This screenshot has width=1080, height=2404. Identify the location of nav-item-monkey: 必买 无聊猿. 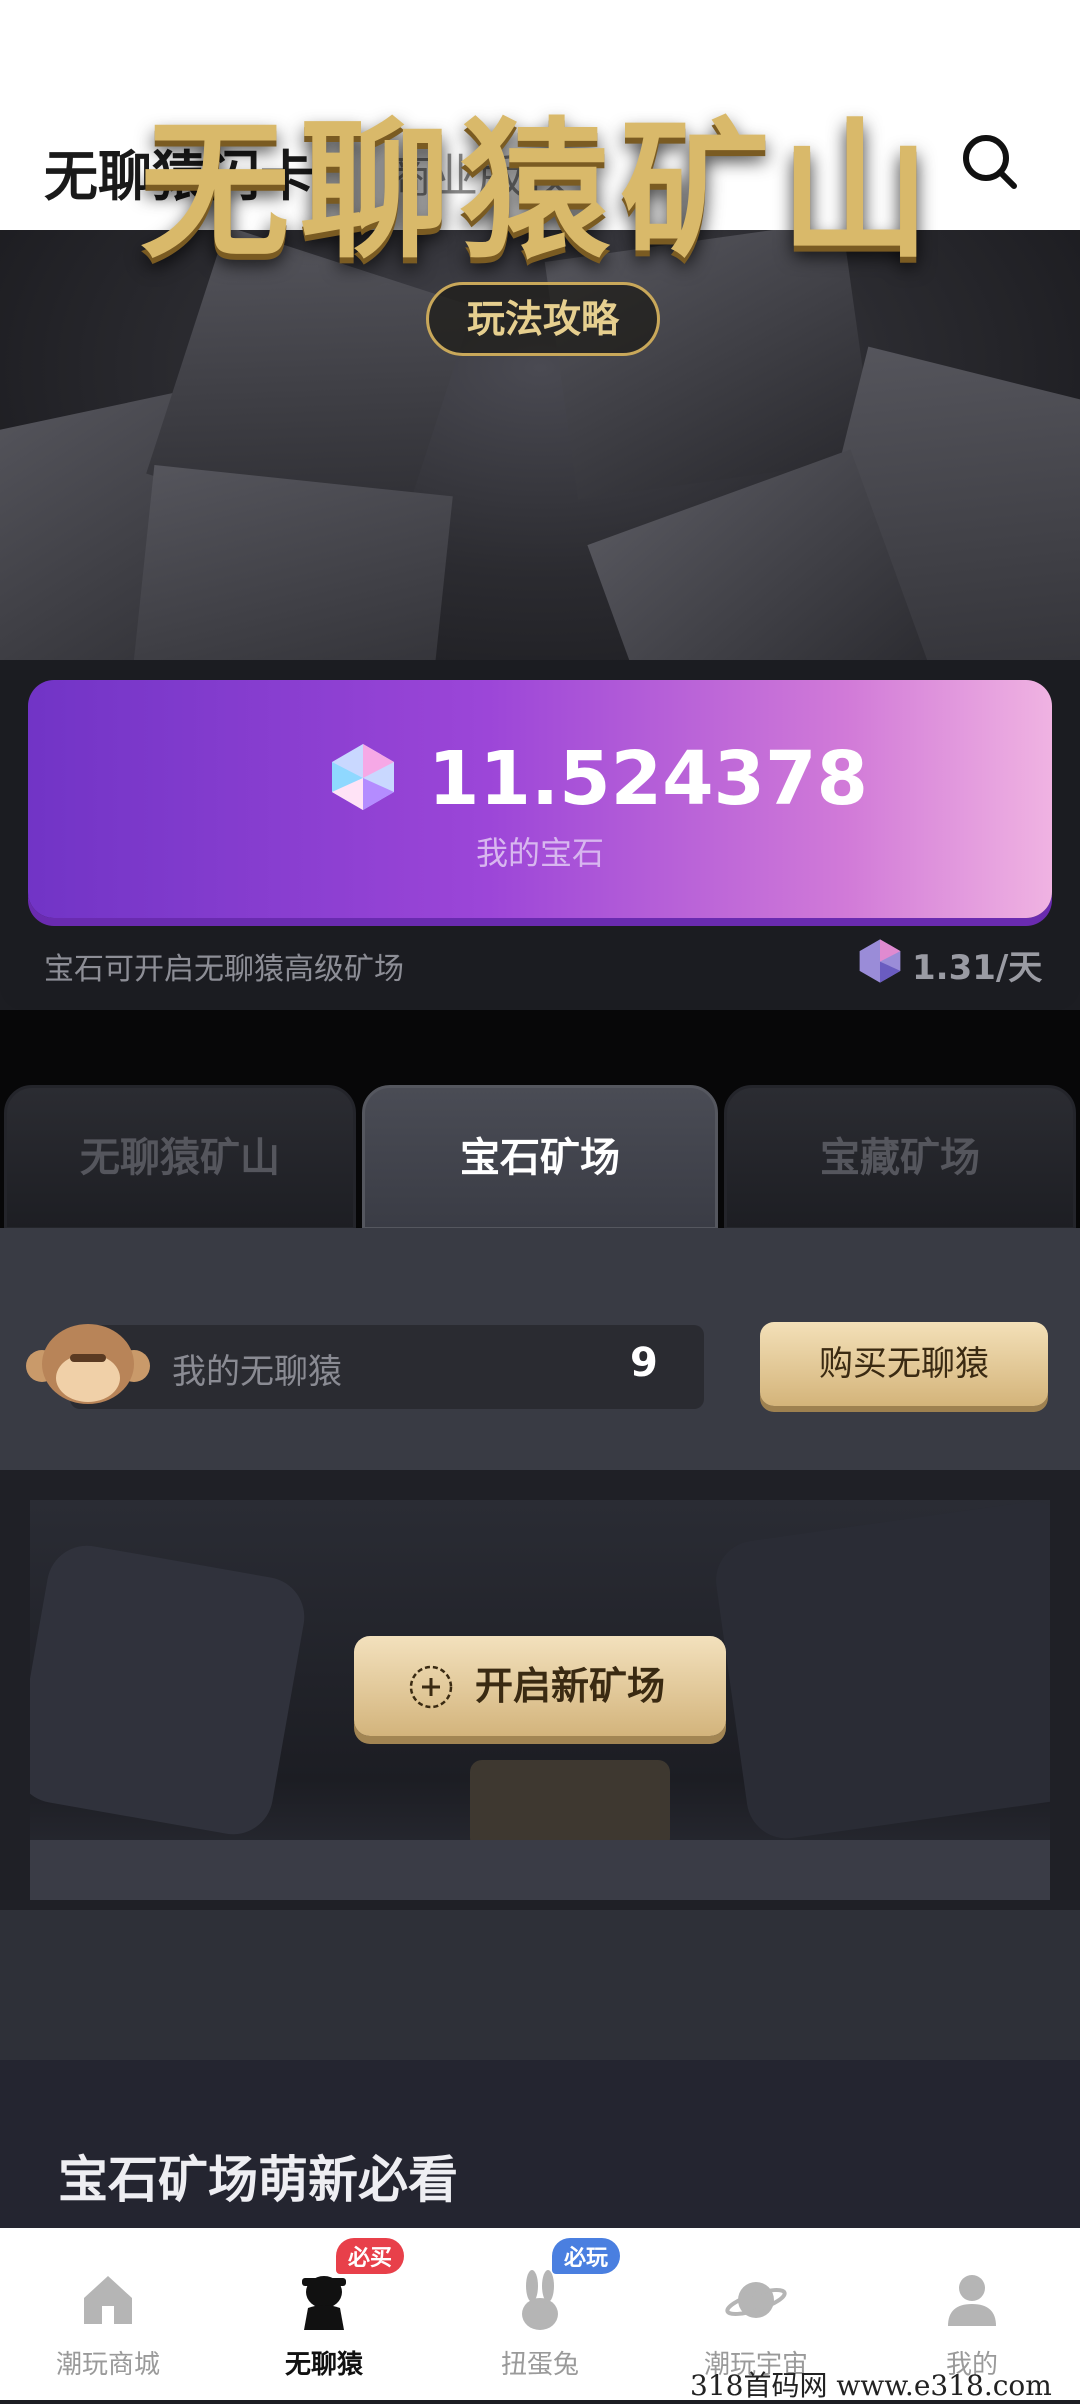
(324, 2314).